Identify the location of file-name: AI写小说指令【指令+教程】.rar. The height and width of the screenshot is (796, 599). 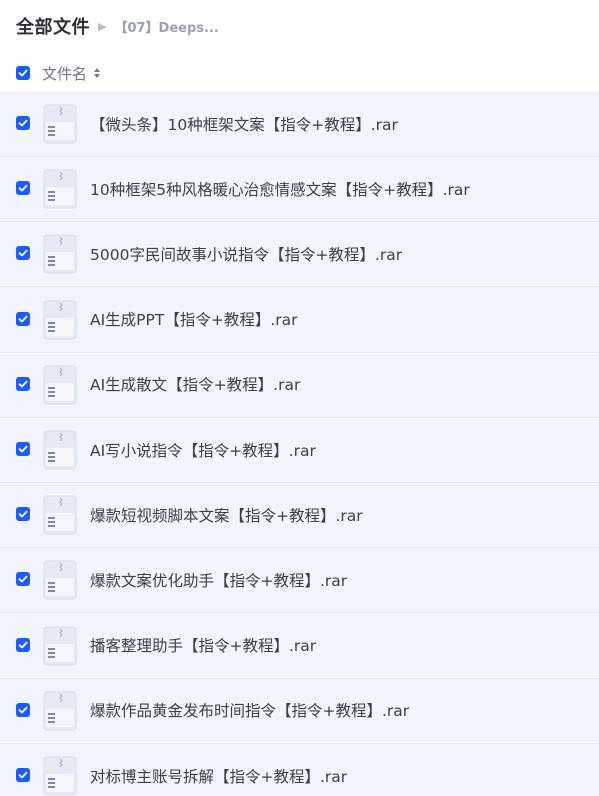
(203, 449).